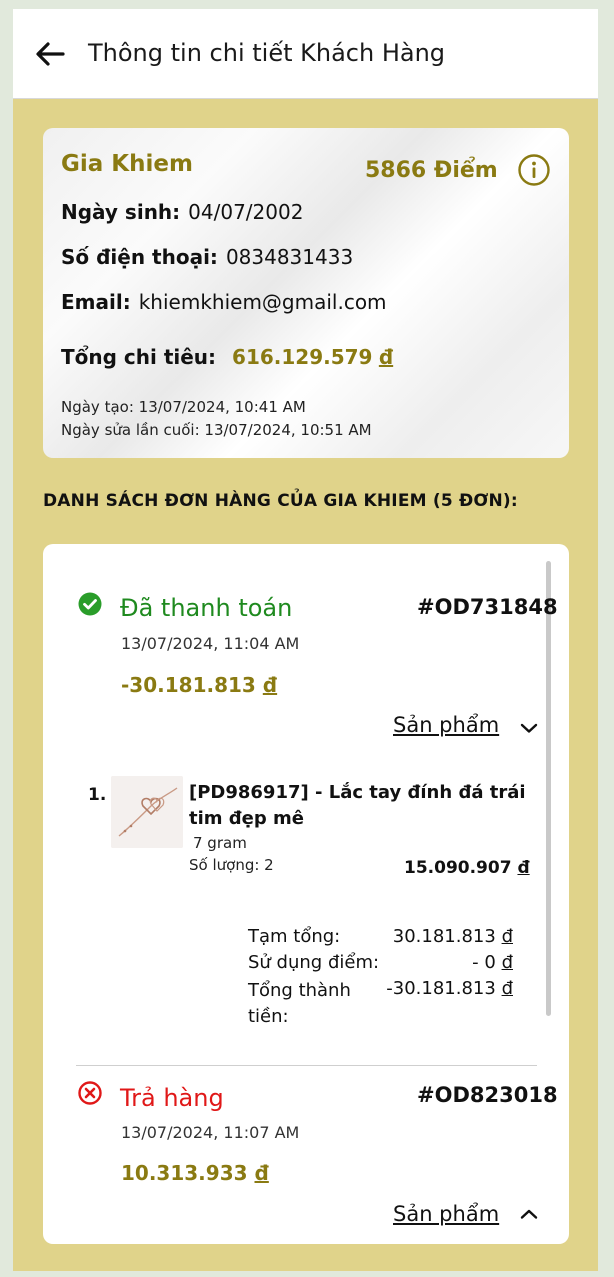 The image size is (614, 1277). I want to click on spending-row: Tổng chi tiêu: 616.129.579 đ, so click(227, 357).